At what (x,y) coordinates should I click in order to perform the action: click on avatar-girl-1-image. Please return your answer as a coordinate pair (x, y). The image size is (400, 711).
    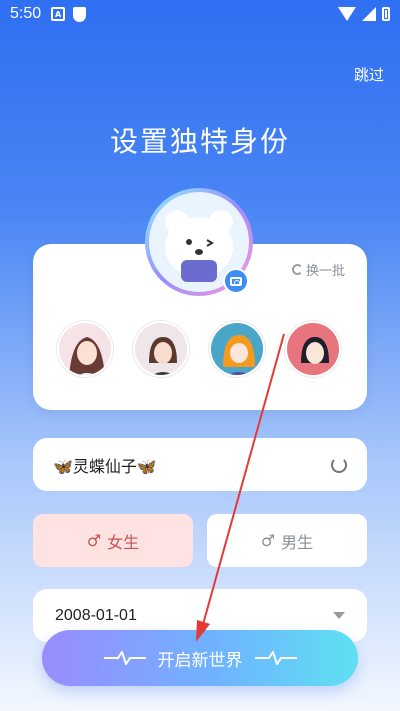
    Looking at the image, I should click on (85, 349).